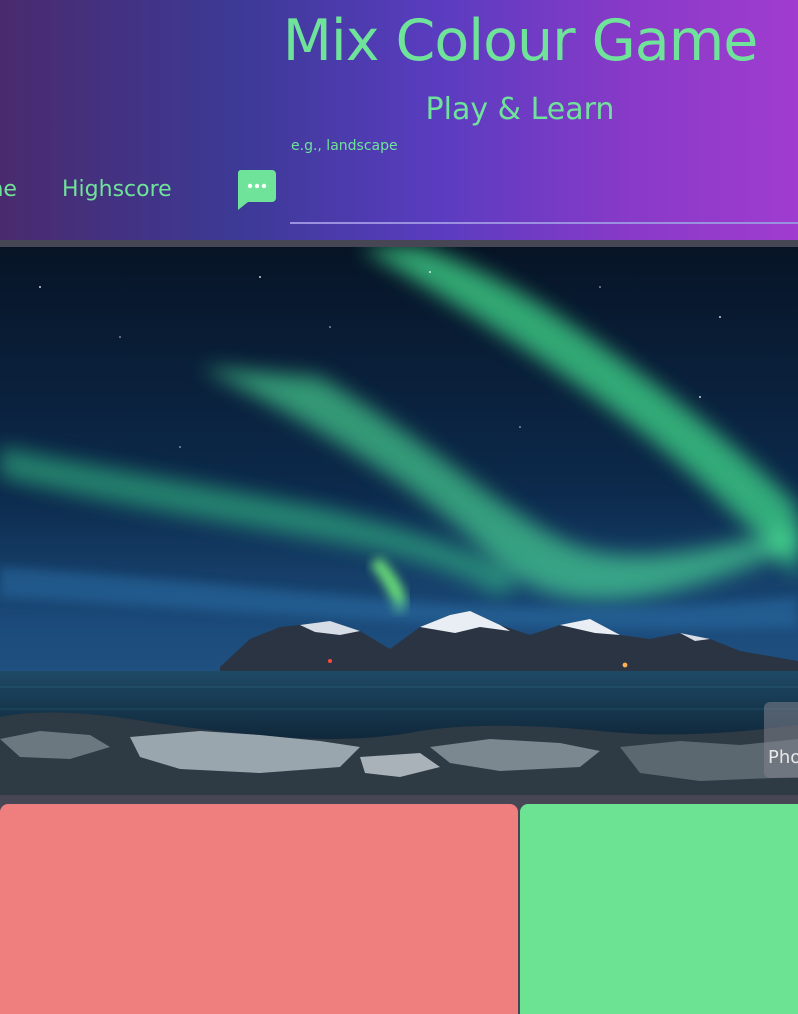  I want to click on search-field: e.g., landscape, so click(544, 181).